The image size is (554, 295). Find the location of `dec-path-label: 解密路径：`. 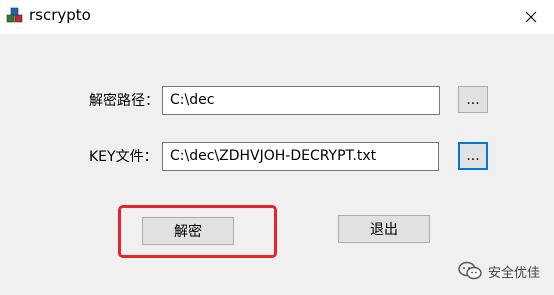

dec-path-label: 解密路径： is located at coordinates (124, 101).